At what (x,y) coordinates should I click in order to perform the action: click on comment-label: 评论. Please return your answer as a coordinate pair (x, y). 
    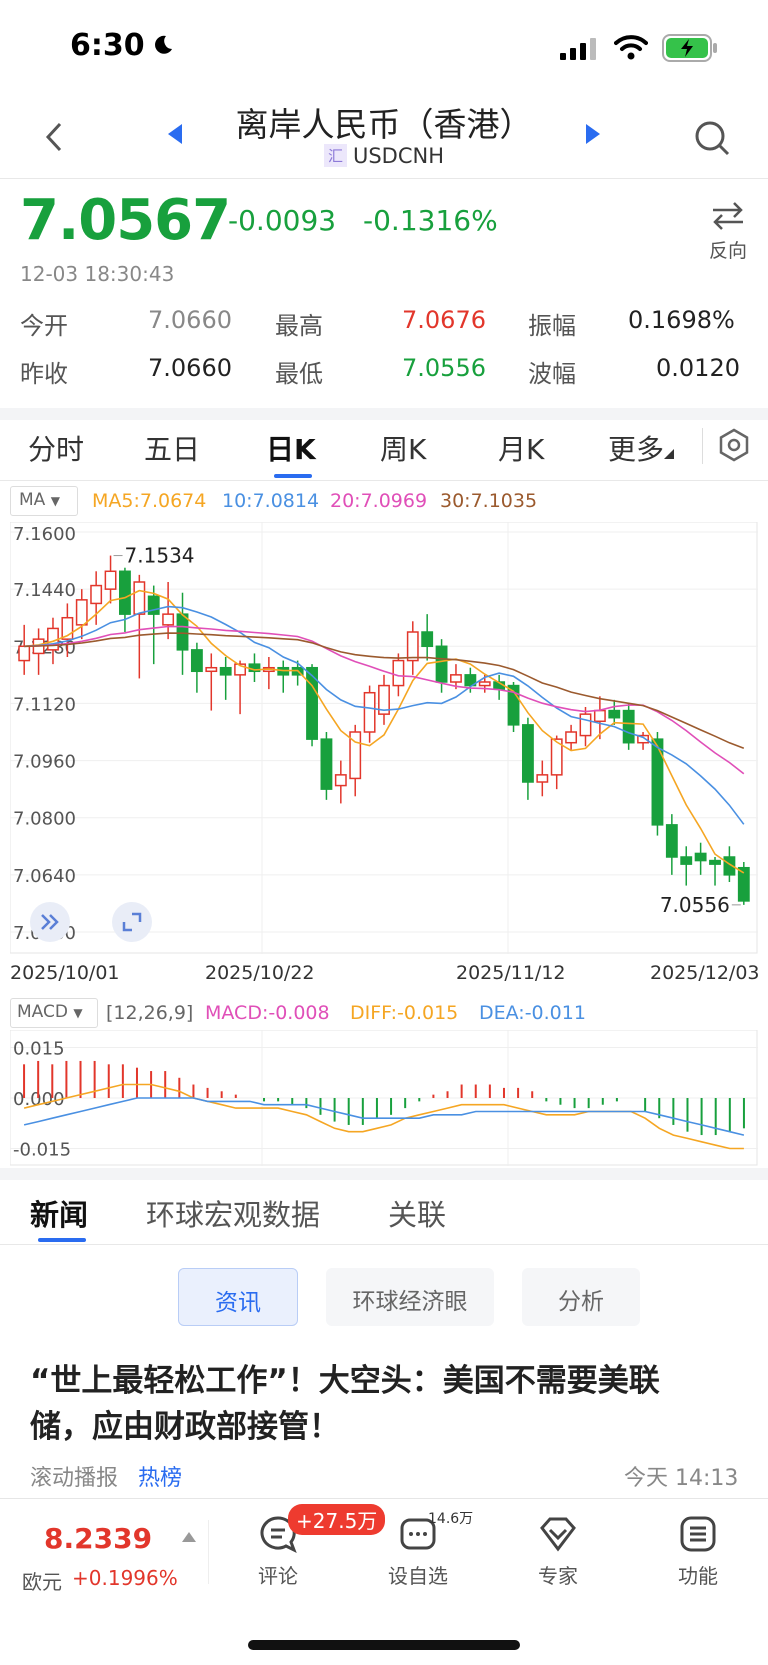
    Looking at the image, I should click on (278, 1576).